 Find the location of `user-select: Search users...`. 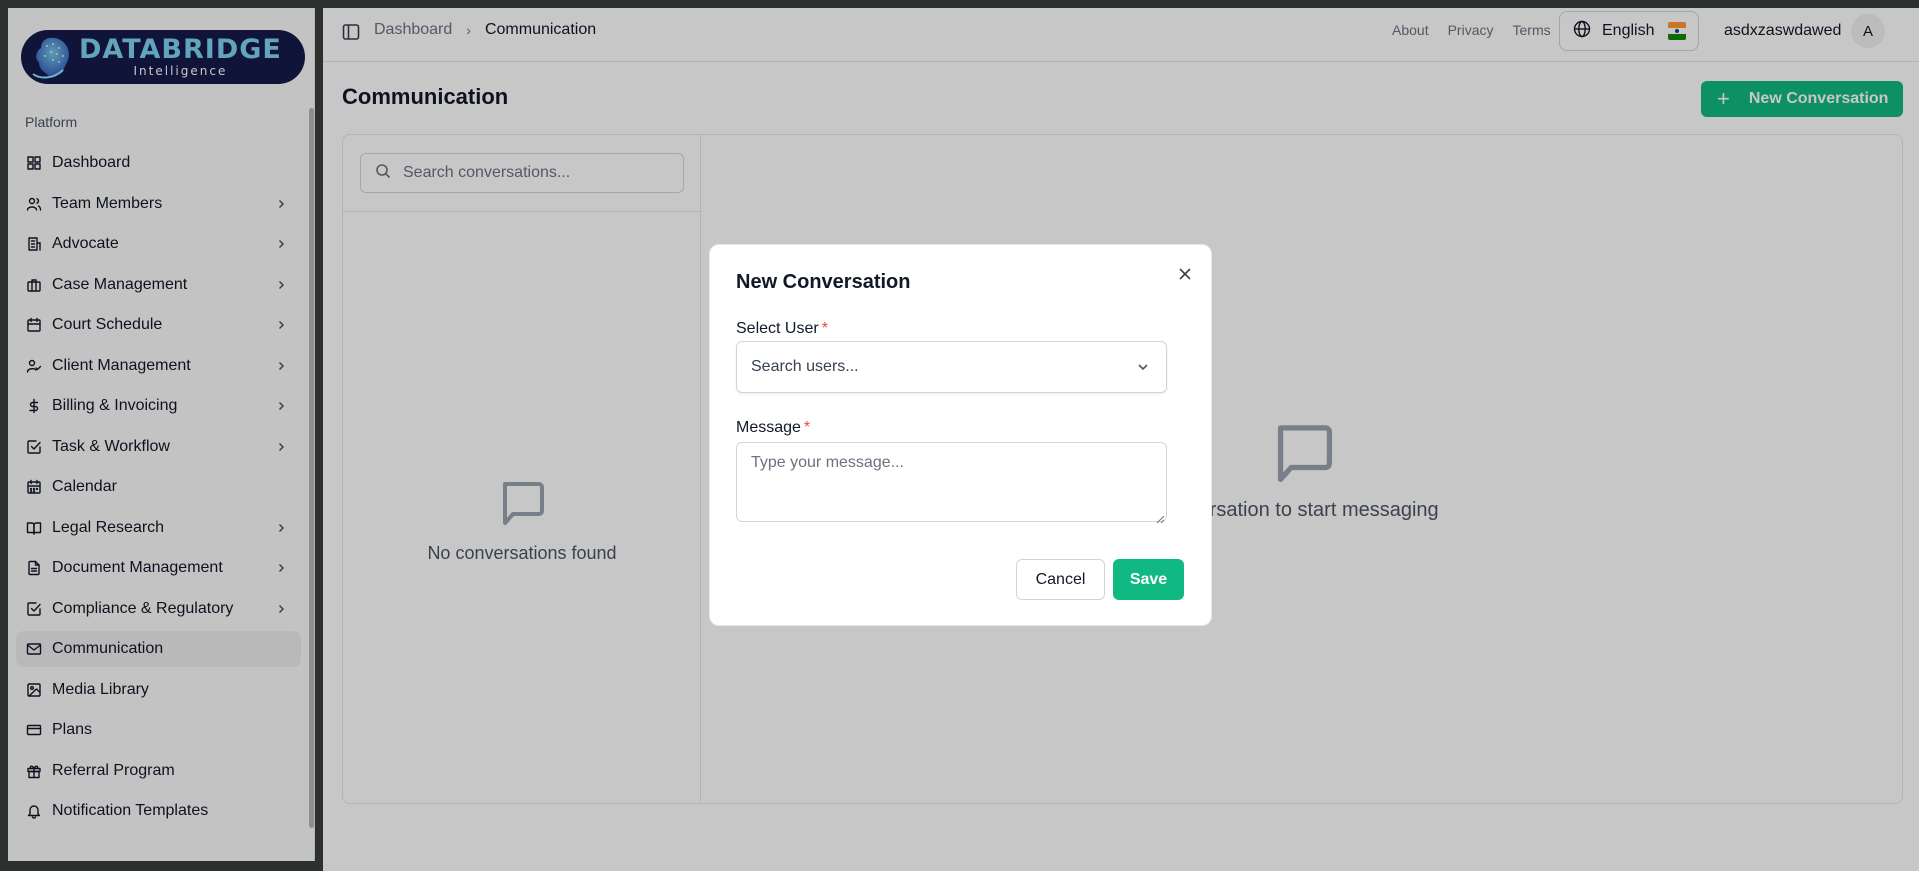

user-select: Search users... is located at coordinates (951, 367).